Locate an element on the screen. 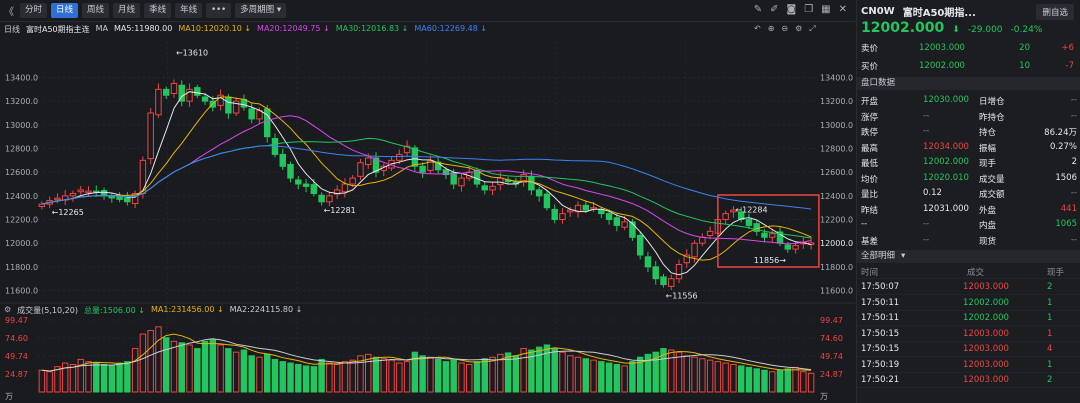 The image size is (1080, 403). stat-label: 外盘 is located at coordinates (988, 210).